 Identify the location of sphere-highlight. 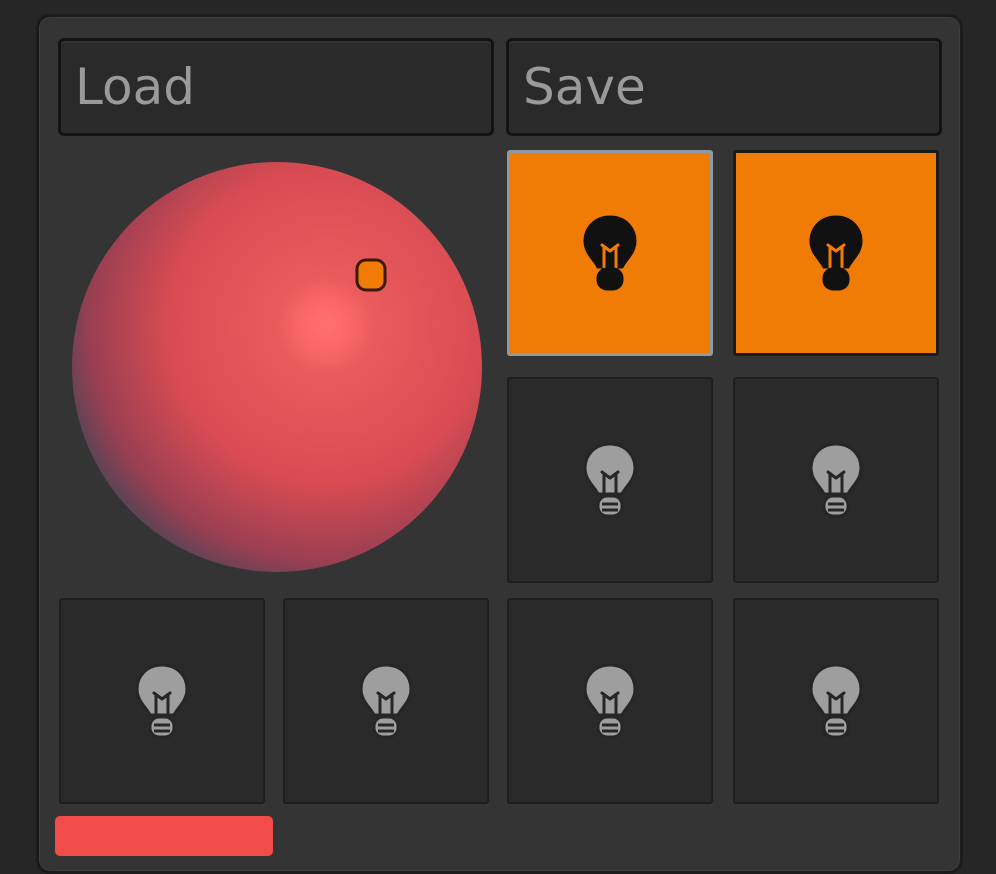
(325, 325).